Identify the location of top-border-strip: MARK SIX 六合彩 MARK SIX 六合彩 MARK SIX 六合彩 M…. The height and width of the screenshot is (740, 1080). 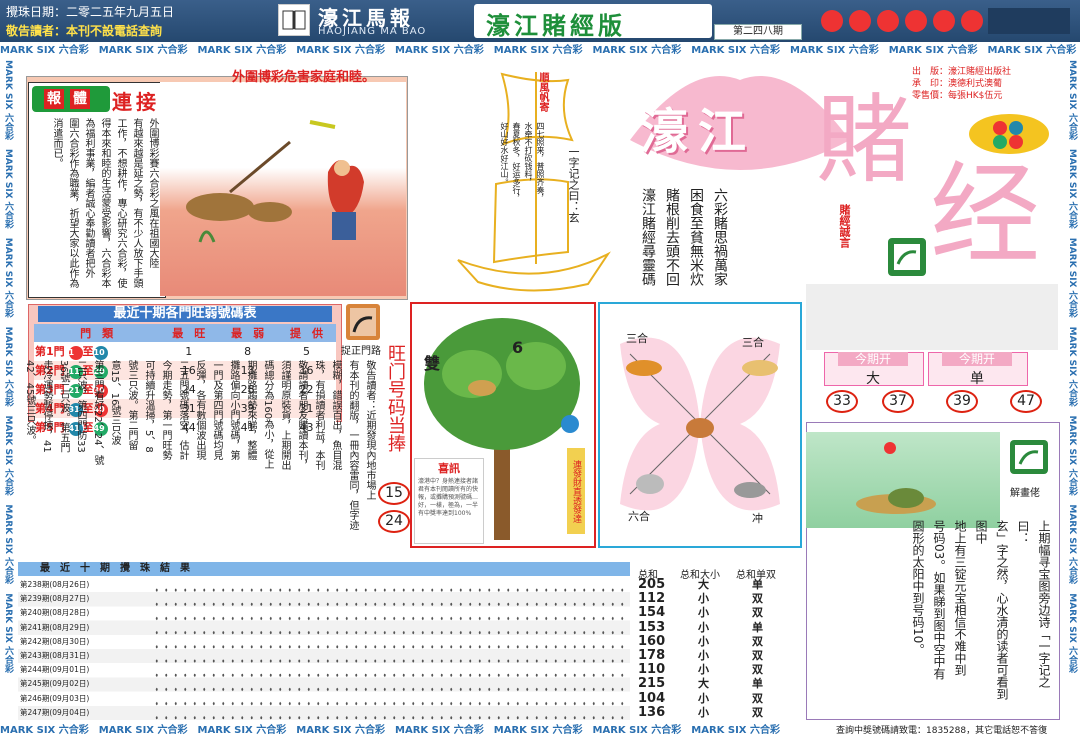
(538, 50).